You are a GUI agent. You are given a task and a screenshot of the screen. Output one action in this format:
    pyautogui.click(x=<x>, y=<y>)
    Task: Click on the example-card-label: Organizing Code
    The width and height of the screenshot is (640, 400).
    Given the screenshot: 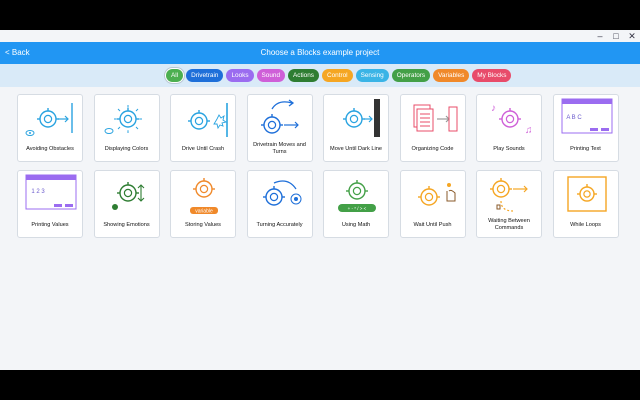 What is the action you would take?
    pyautogui.click(x=432, y=148)
    